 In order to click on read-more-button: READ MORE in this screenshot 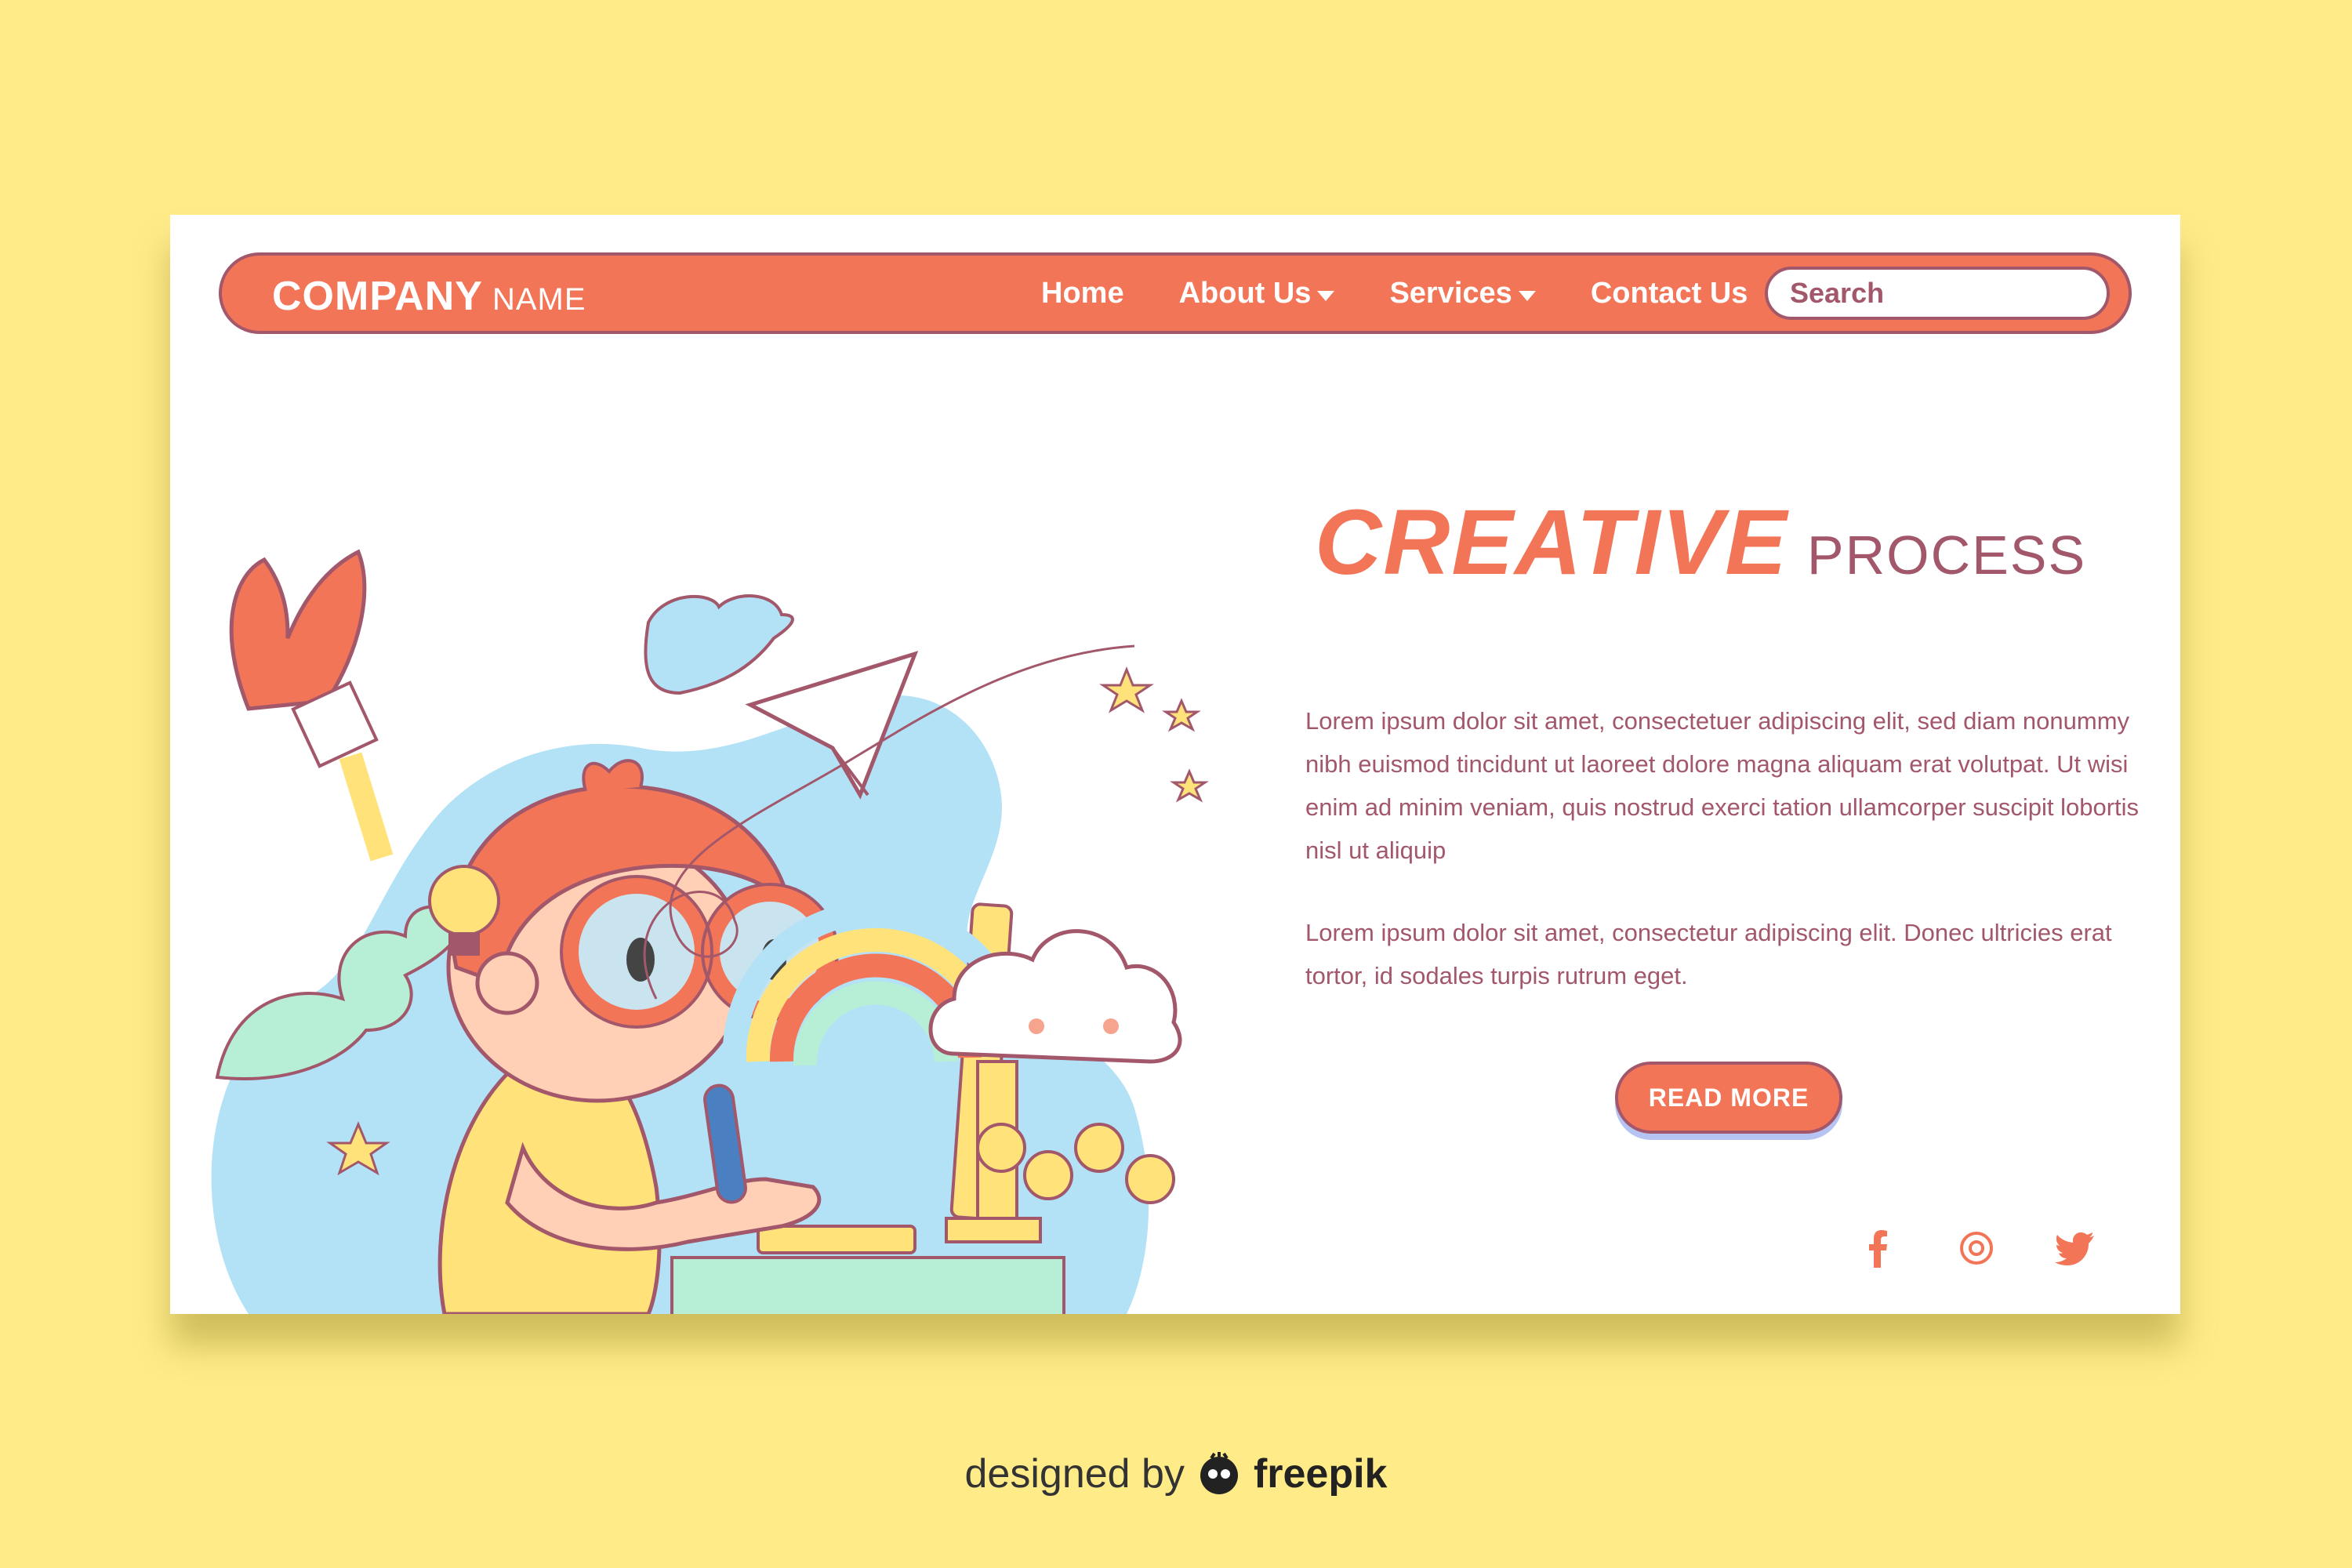, I will do `click(1729, 1098)`.